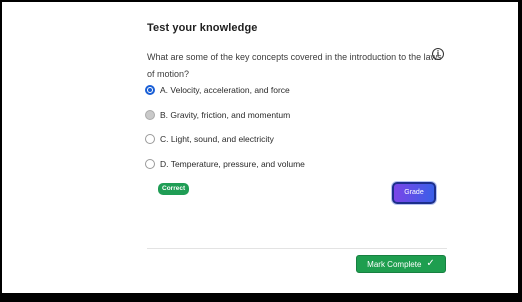 This screenshot has height=302, width=522. Describe the element at coordinates (225, 115) in the screenshot. I see `option-label: B. Gravity, friction, and momentum` at that location.